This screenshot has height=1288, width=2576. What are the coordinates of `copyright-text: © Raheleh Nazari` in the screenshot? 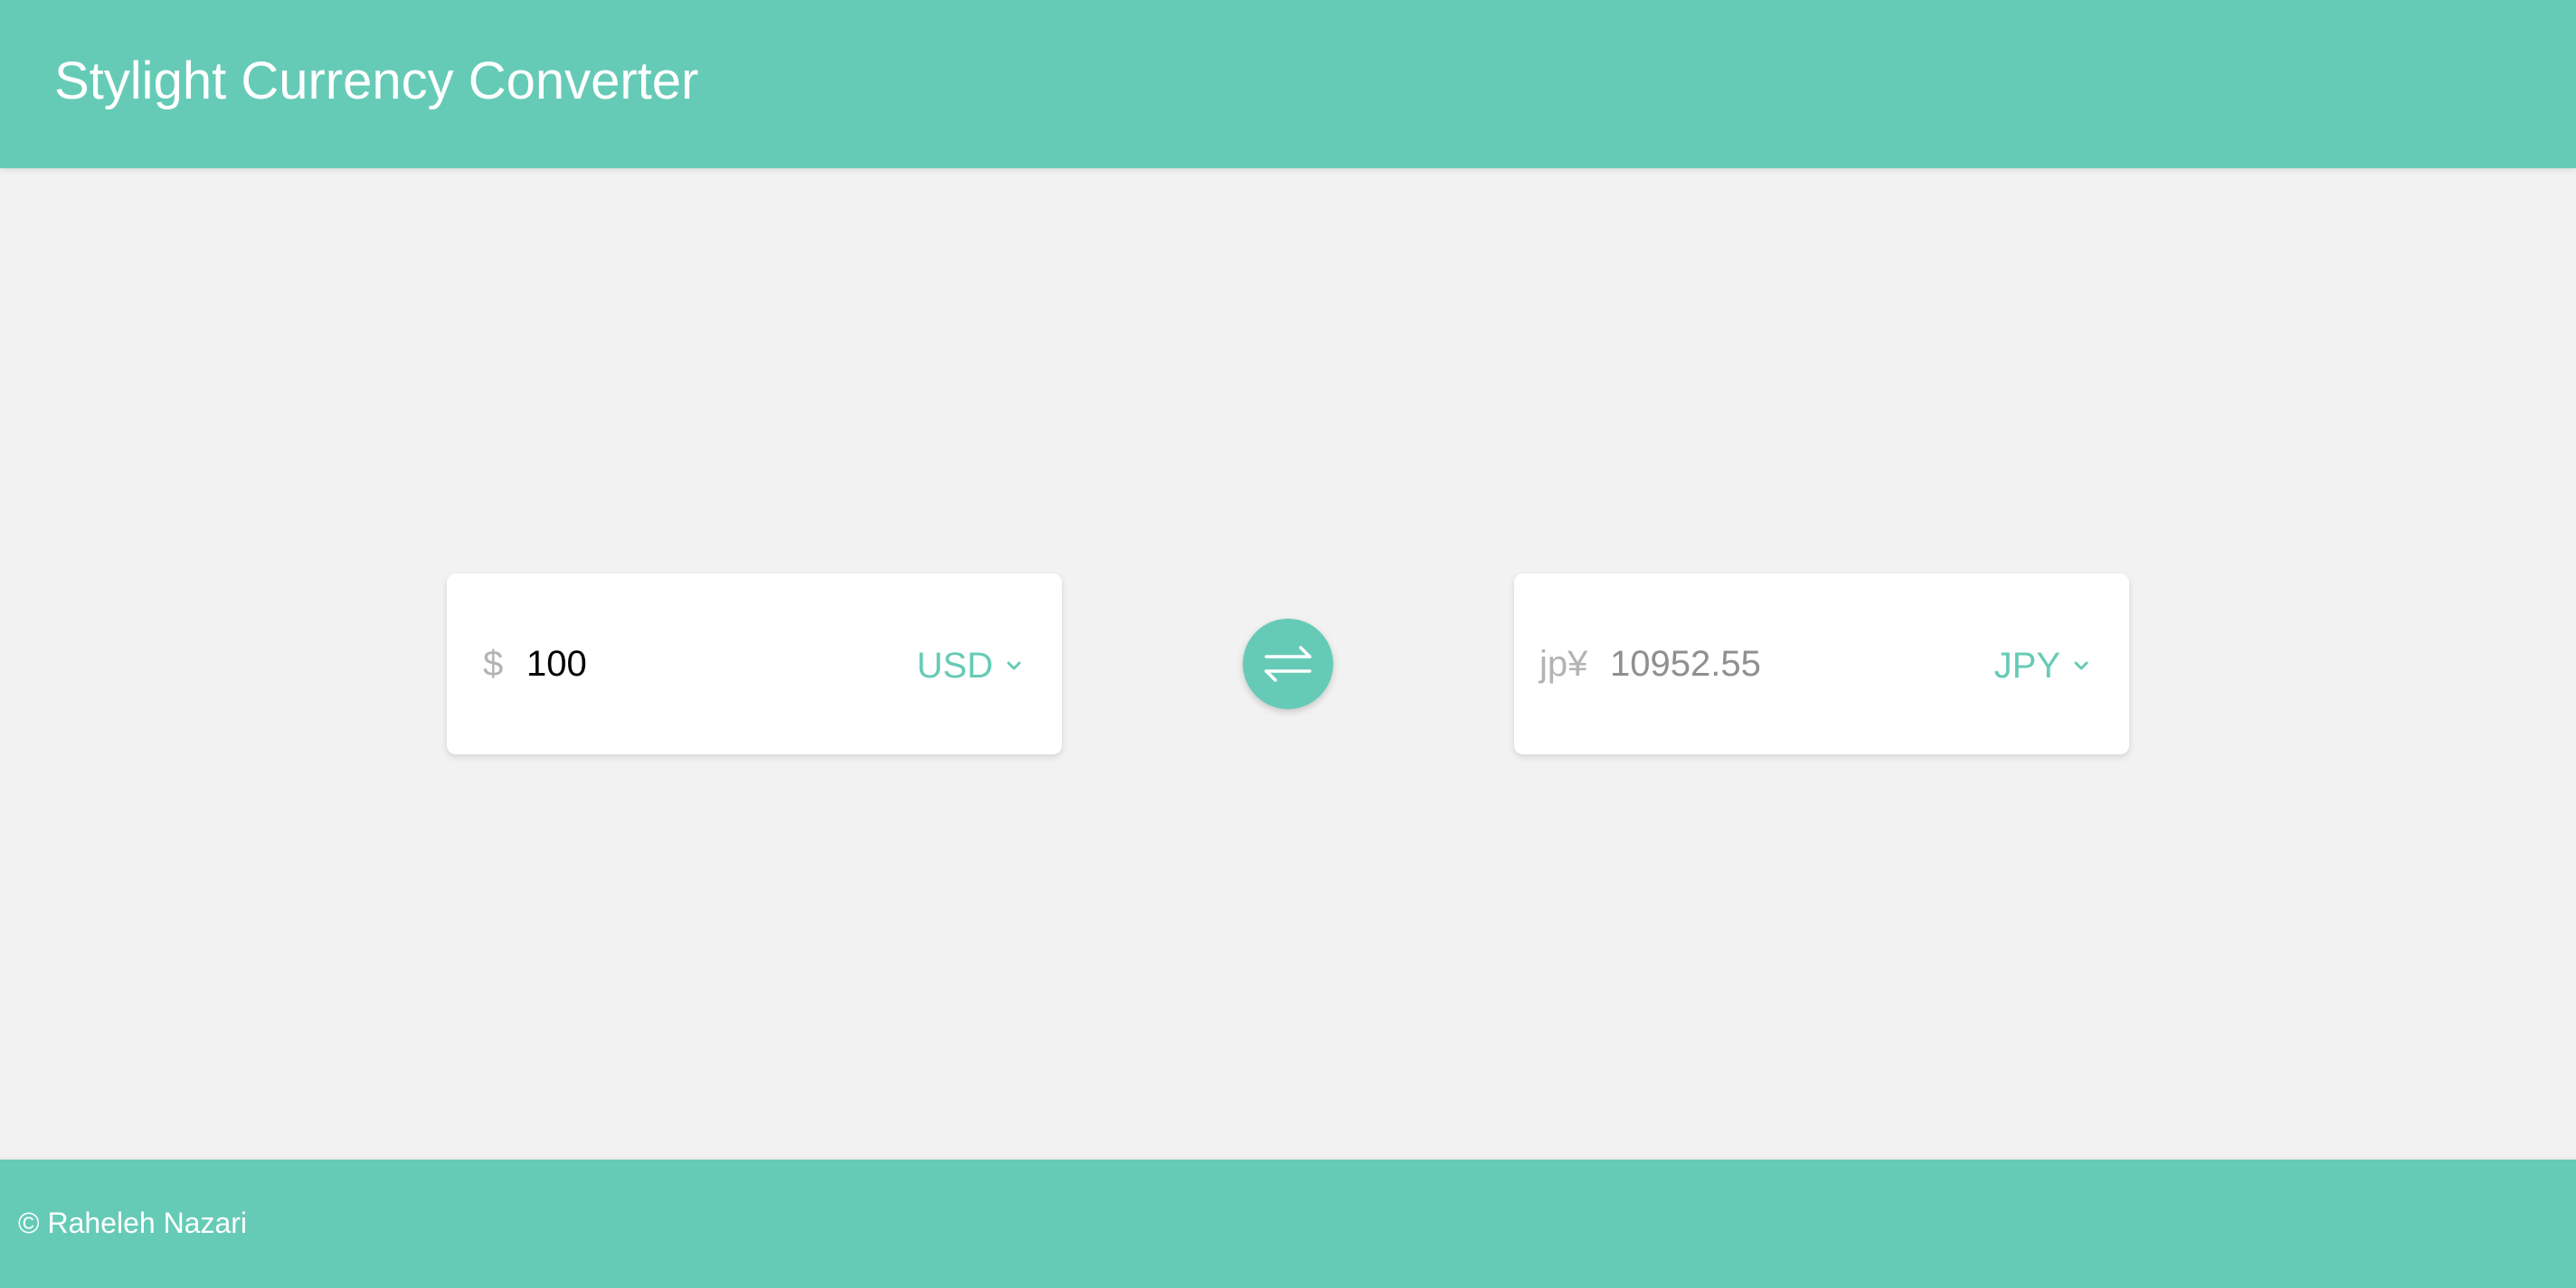 It's located at (133, 1223).